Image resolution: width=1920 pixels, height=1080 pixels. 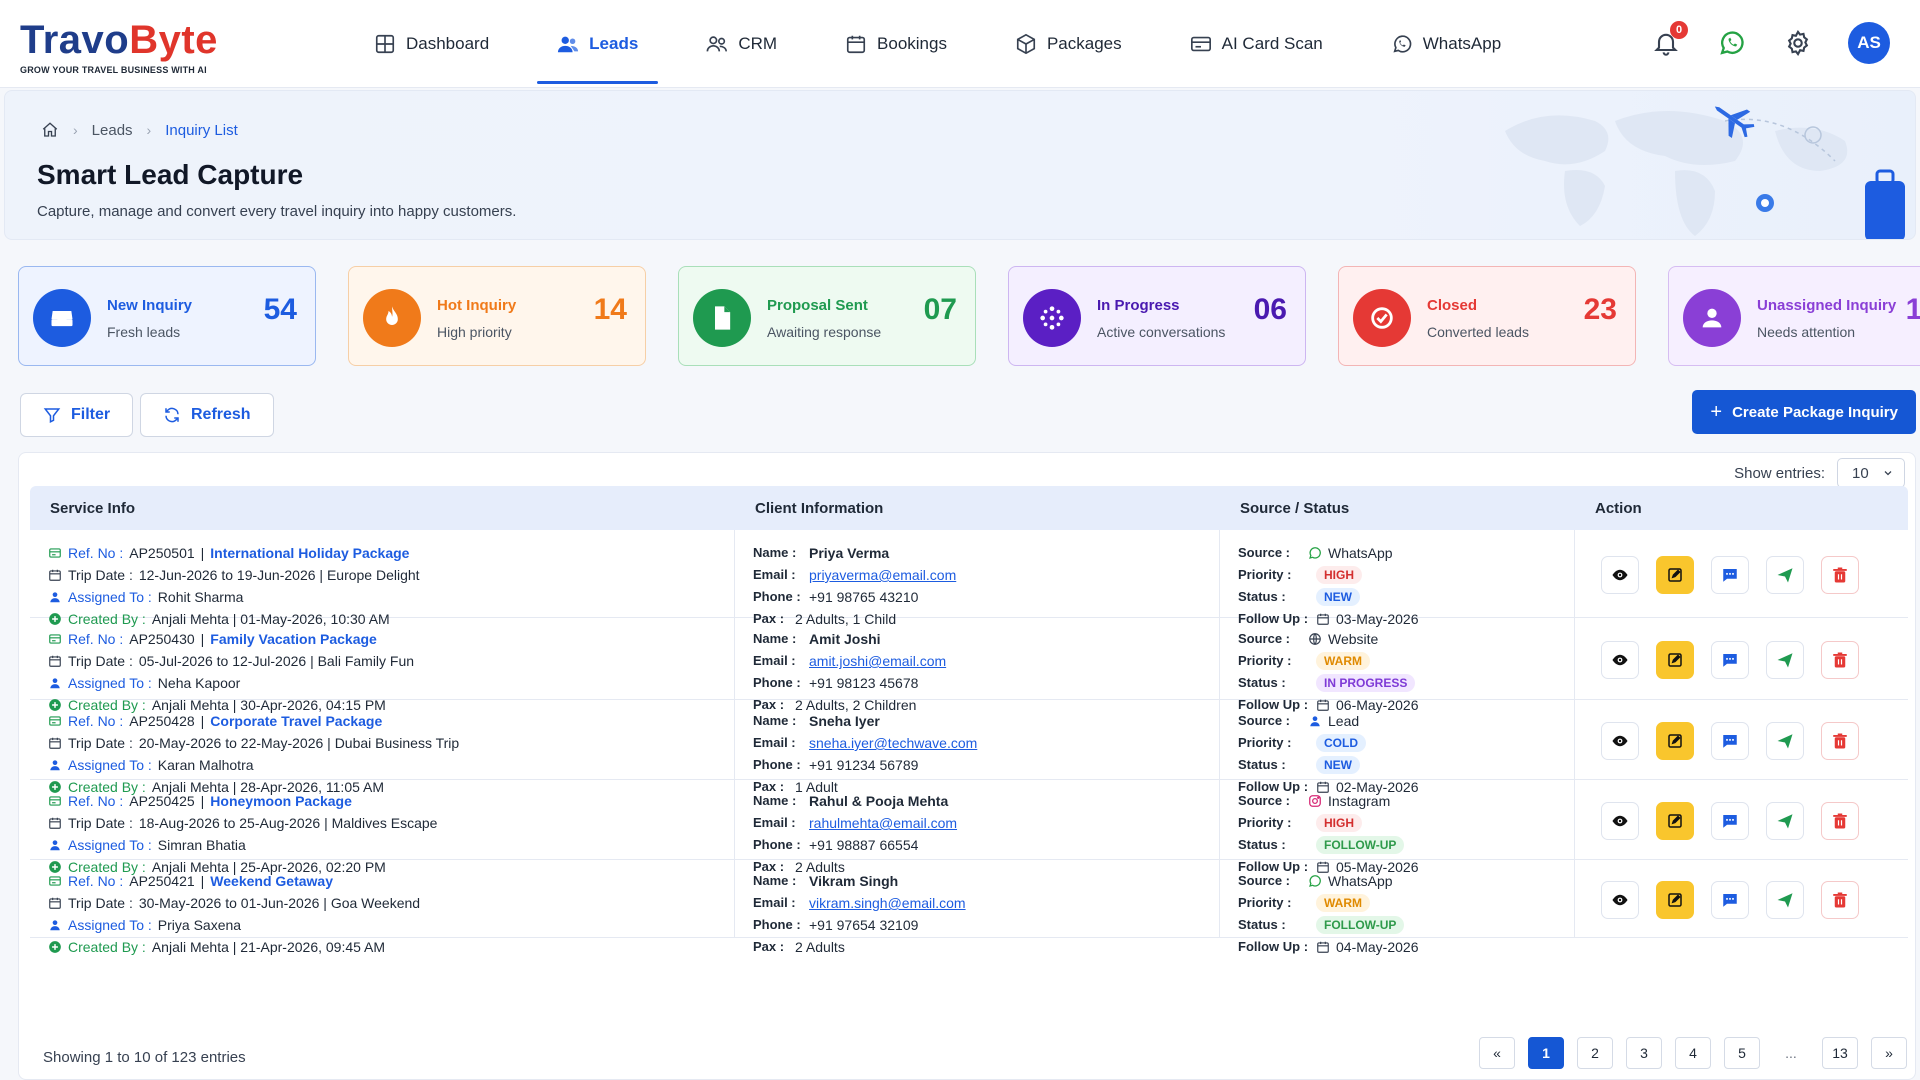 What do you see at coordinates (1595, 1053) in the screenshot?
I see `page-button: 2` at bounding box center [1595, 1053].